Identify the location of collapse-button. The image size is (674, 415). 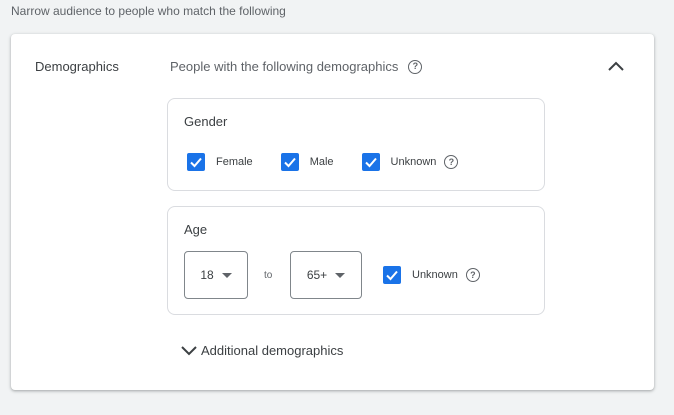
(616, 66).